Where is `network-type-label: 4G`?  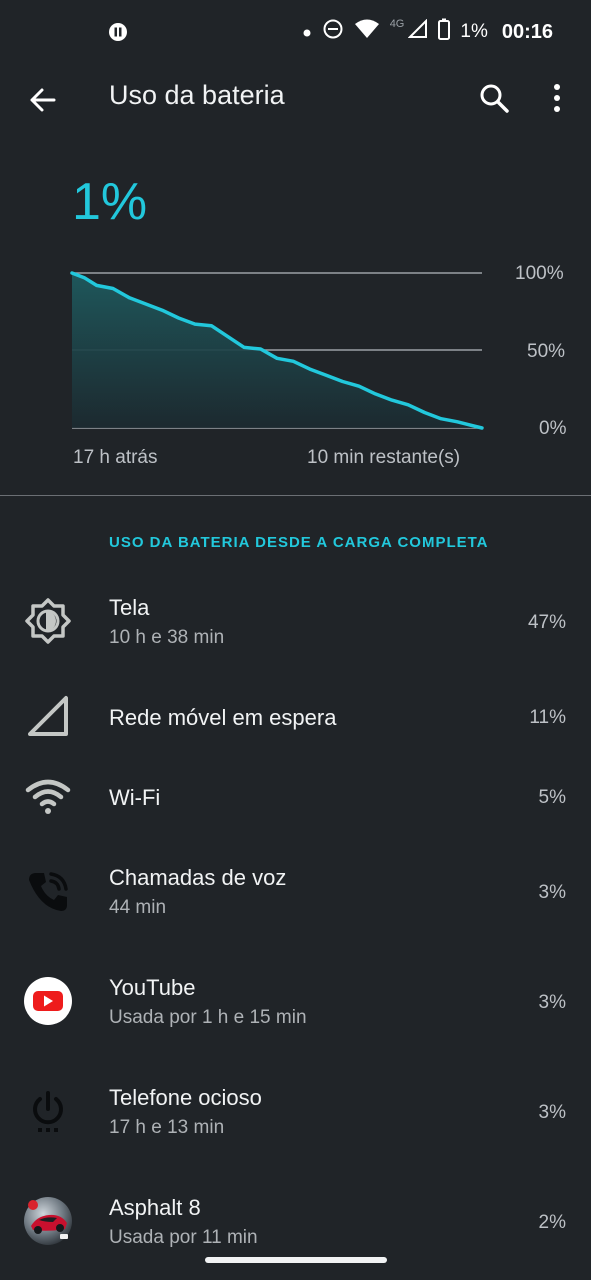
network-type-label: 4G is located at coordinates (397, 24).